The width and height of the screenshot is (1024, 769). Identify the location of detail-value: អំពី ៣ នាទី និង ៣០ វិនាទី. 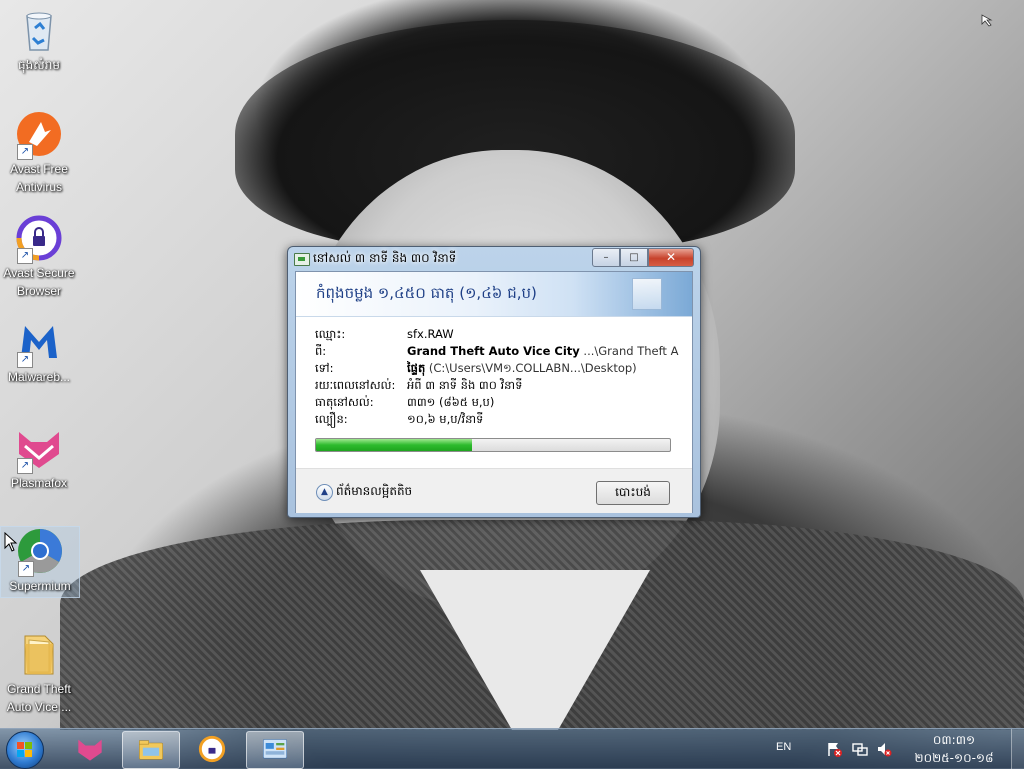
(465, 385).